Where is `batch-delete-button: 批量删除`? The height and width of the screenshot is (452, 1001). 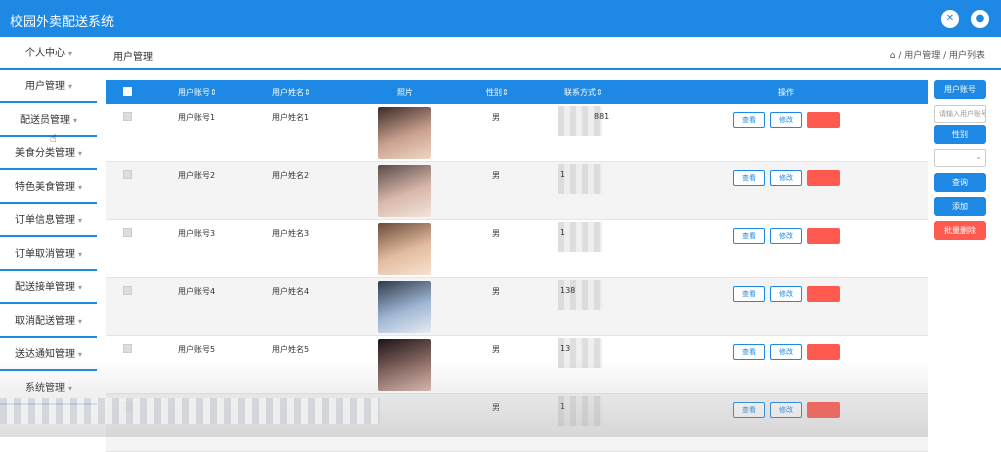
batch-delete-button: 批量删除 is located at coordinates (960, 230).